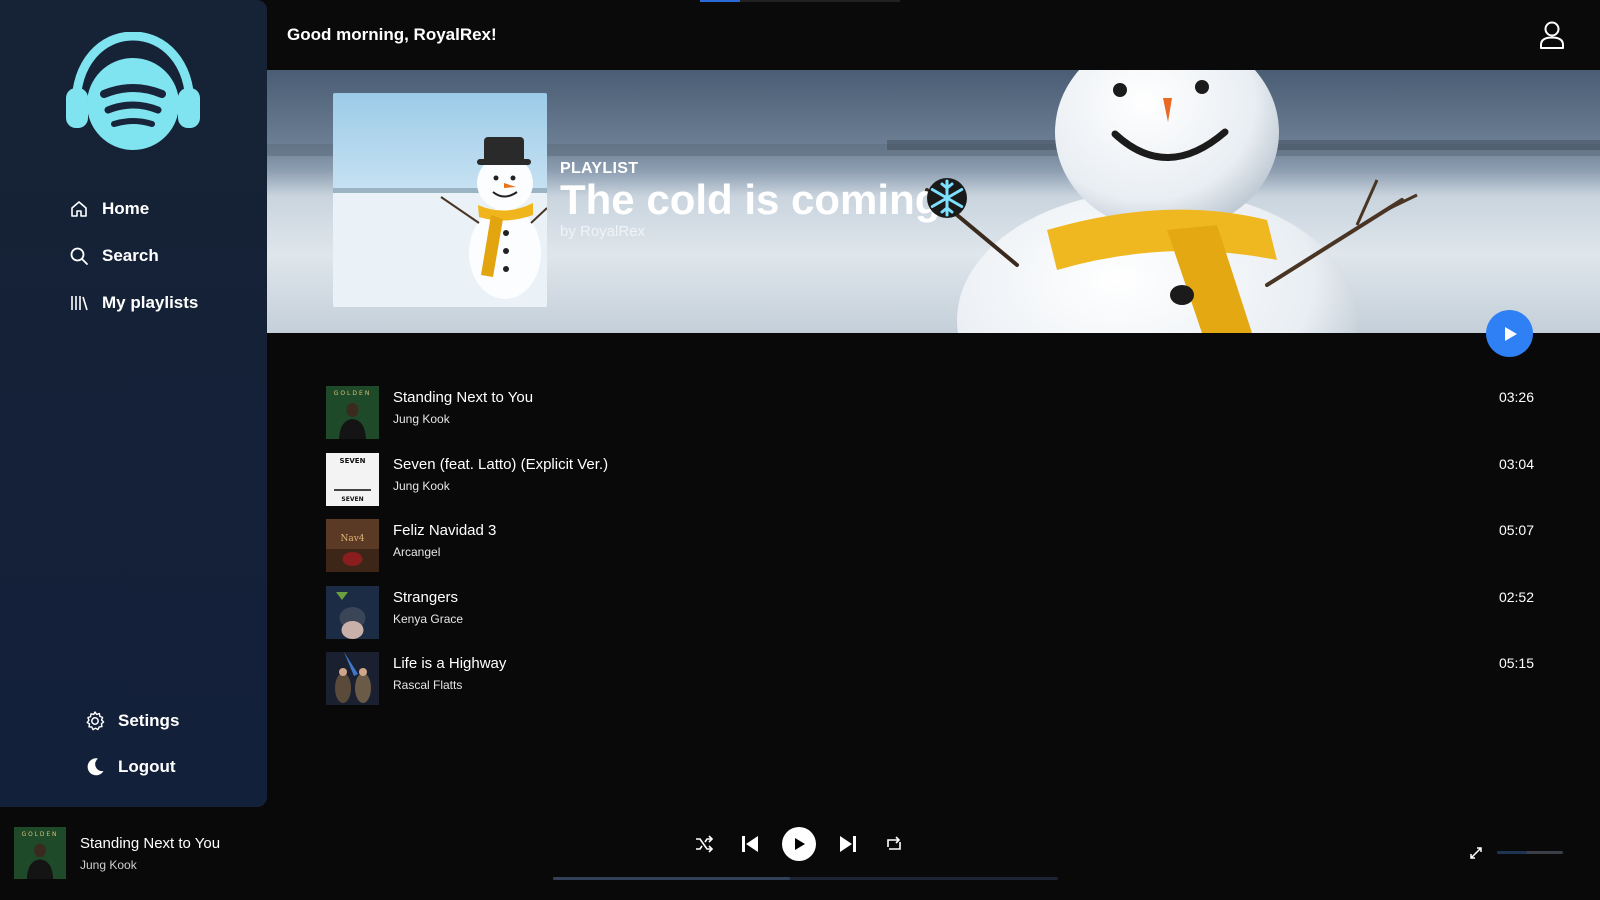  What do you see at coordinates (352, 479) in the screenshot?
I see `track-cover-image: SEVEN SEVEN` at bounding box center [352, 479].